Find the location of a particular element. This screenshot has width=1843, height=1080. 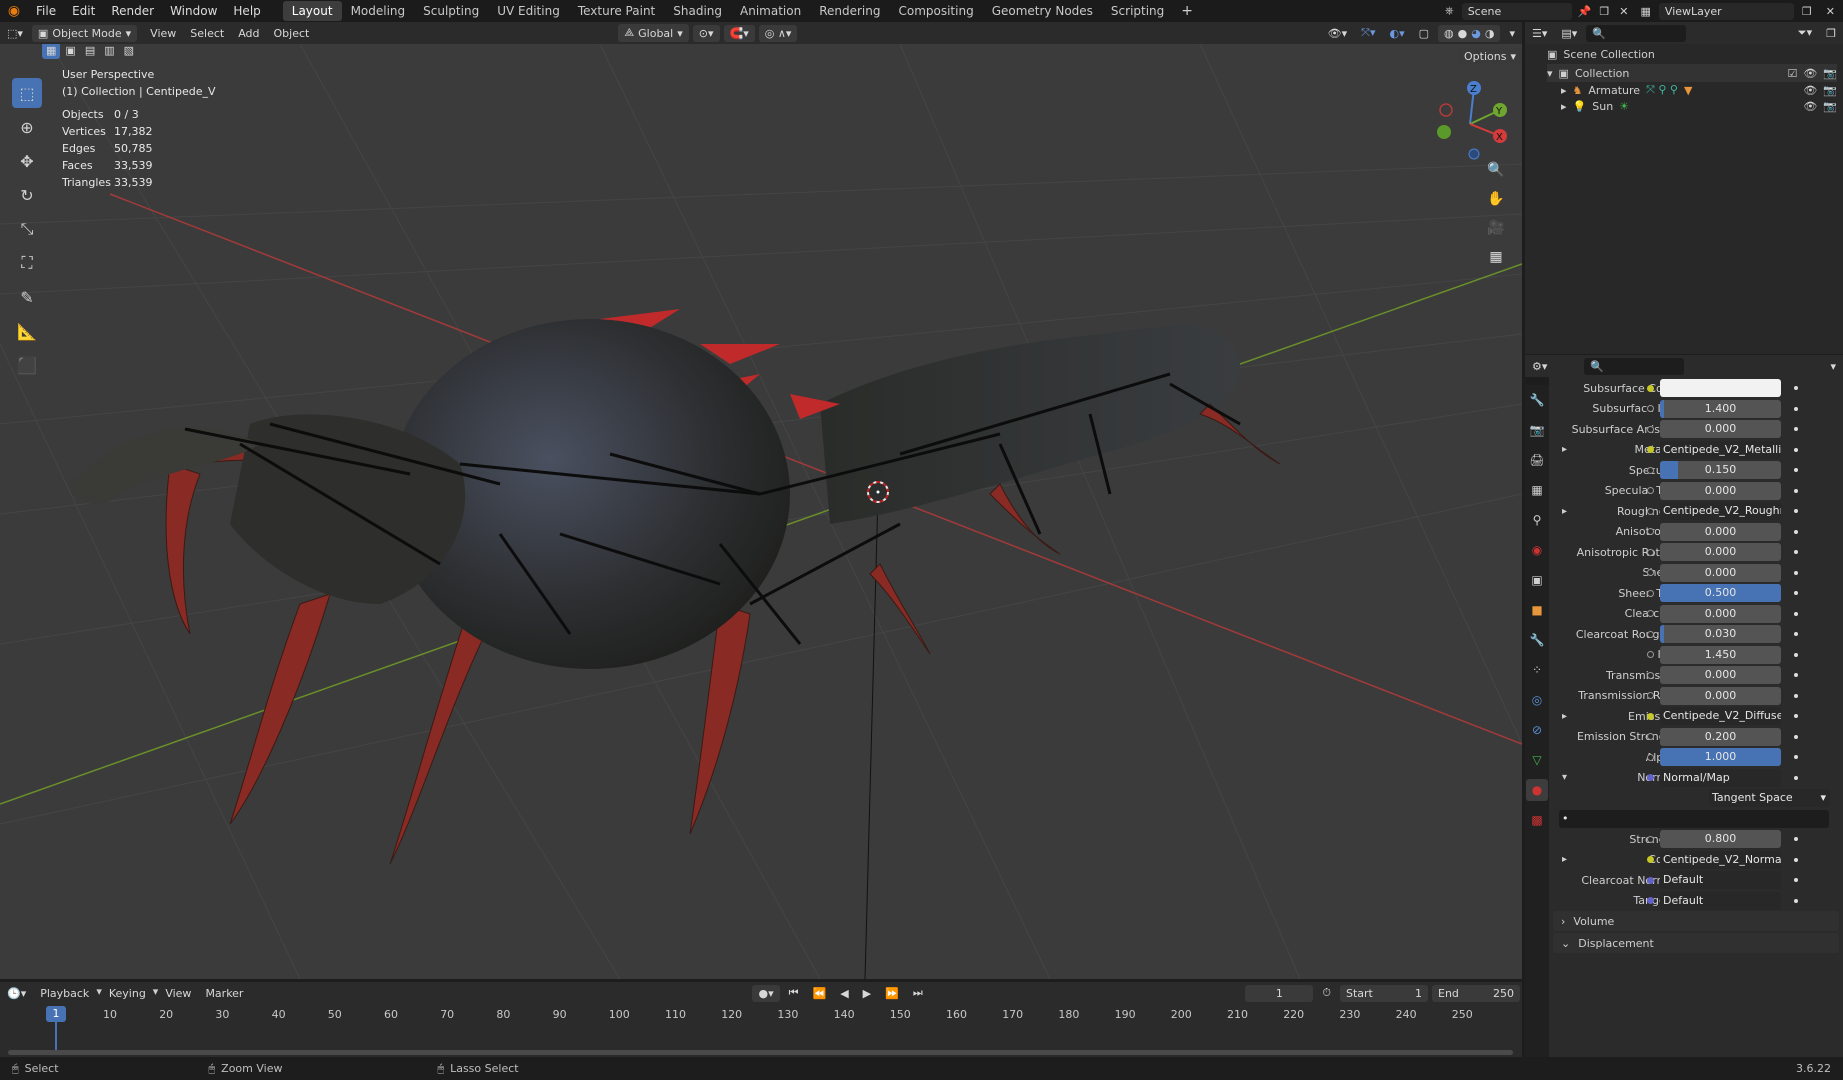

mode-selector: ▣ Object Mode ▾ is located at coordinates (84, 33).